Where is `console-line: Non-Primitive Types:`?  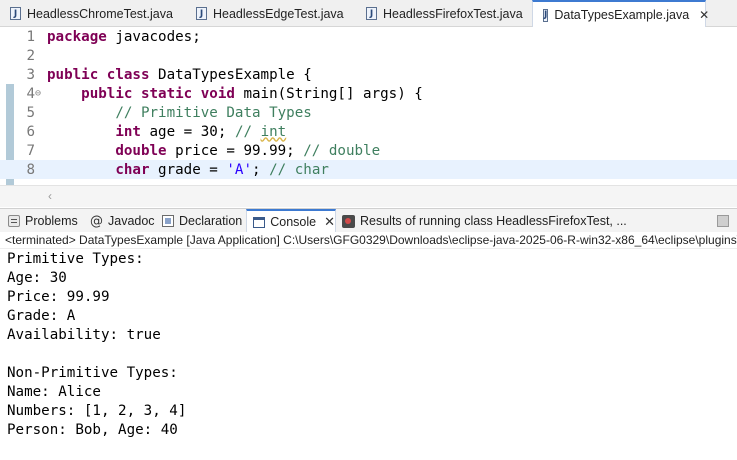 console-line: Non-Primitive Types: is located at coordinates (92, 373).